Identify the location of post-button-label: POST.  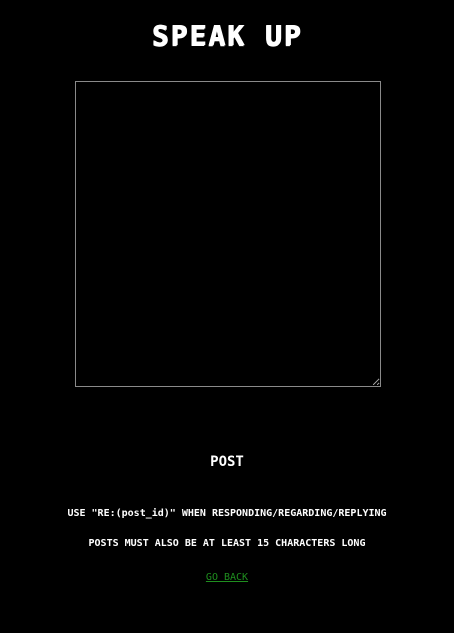
(227, 462).